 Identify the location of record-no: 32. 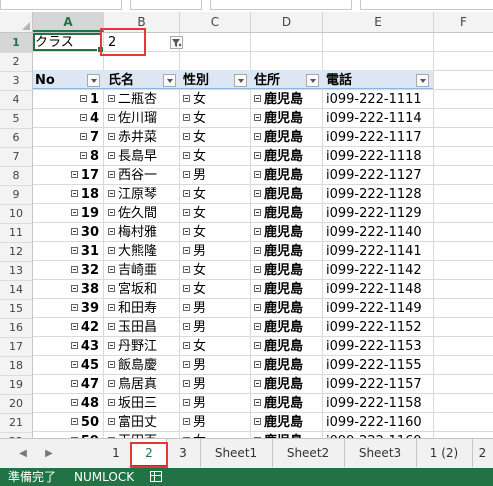
(67, 270).